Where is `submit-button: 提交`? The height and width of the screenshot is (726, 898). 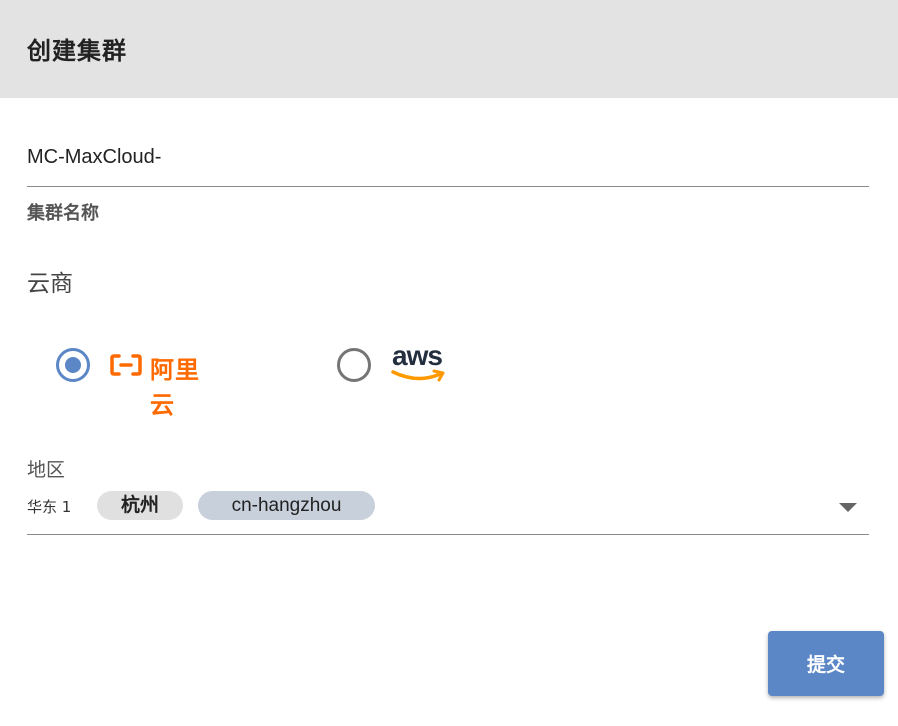
submit-button: 提交 is located at coordinates (826, 663).